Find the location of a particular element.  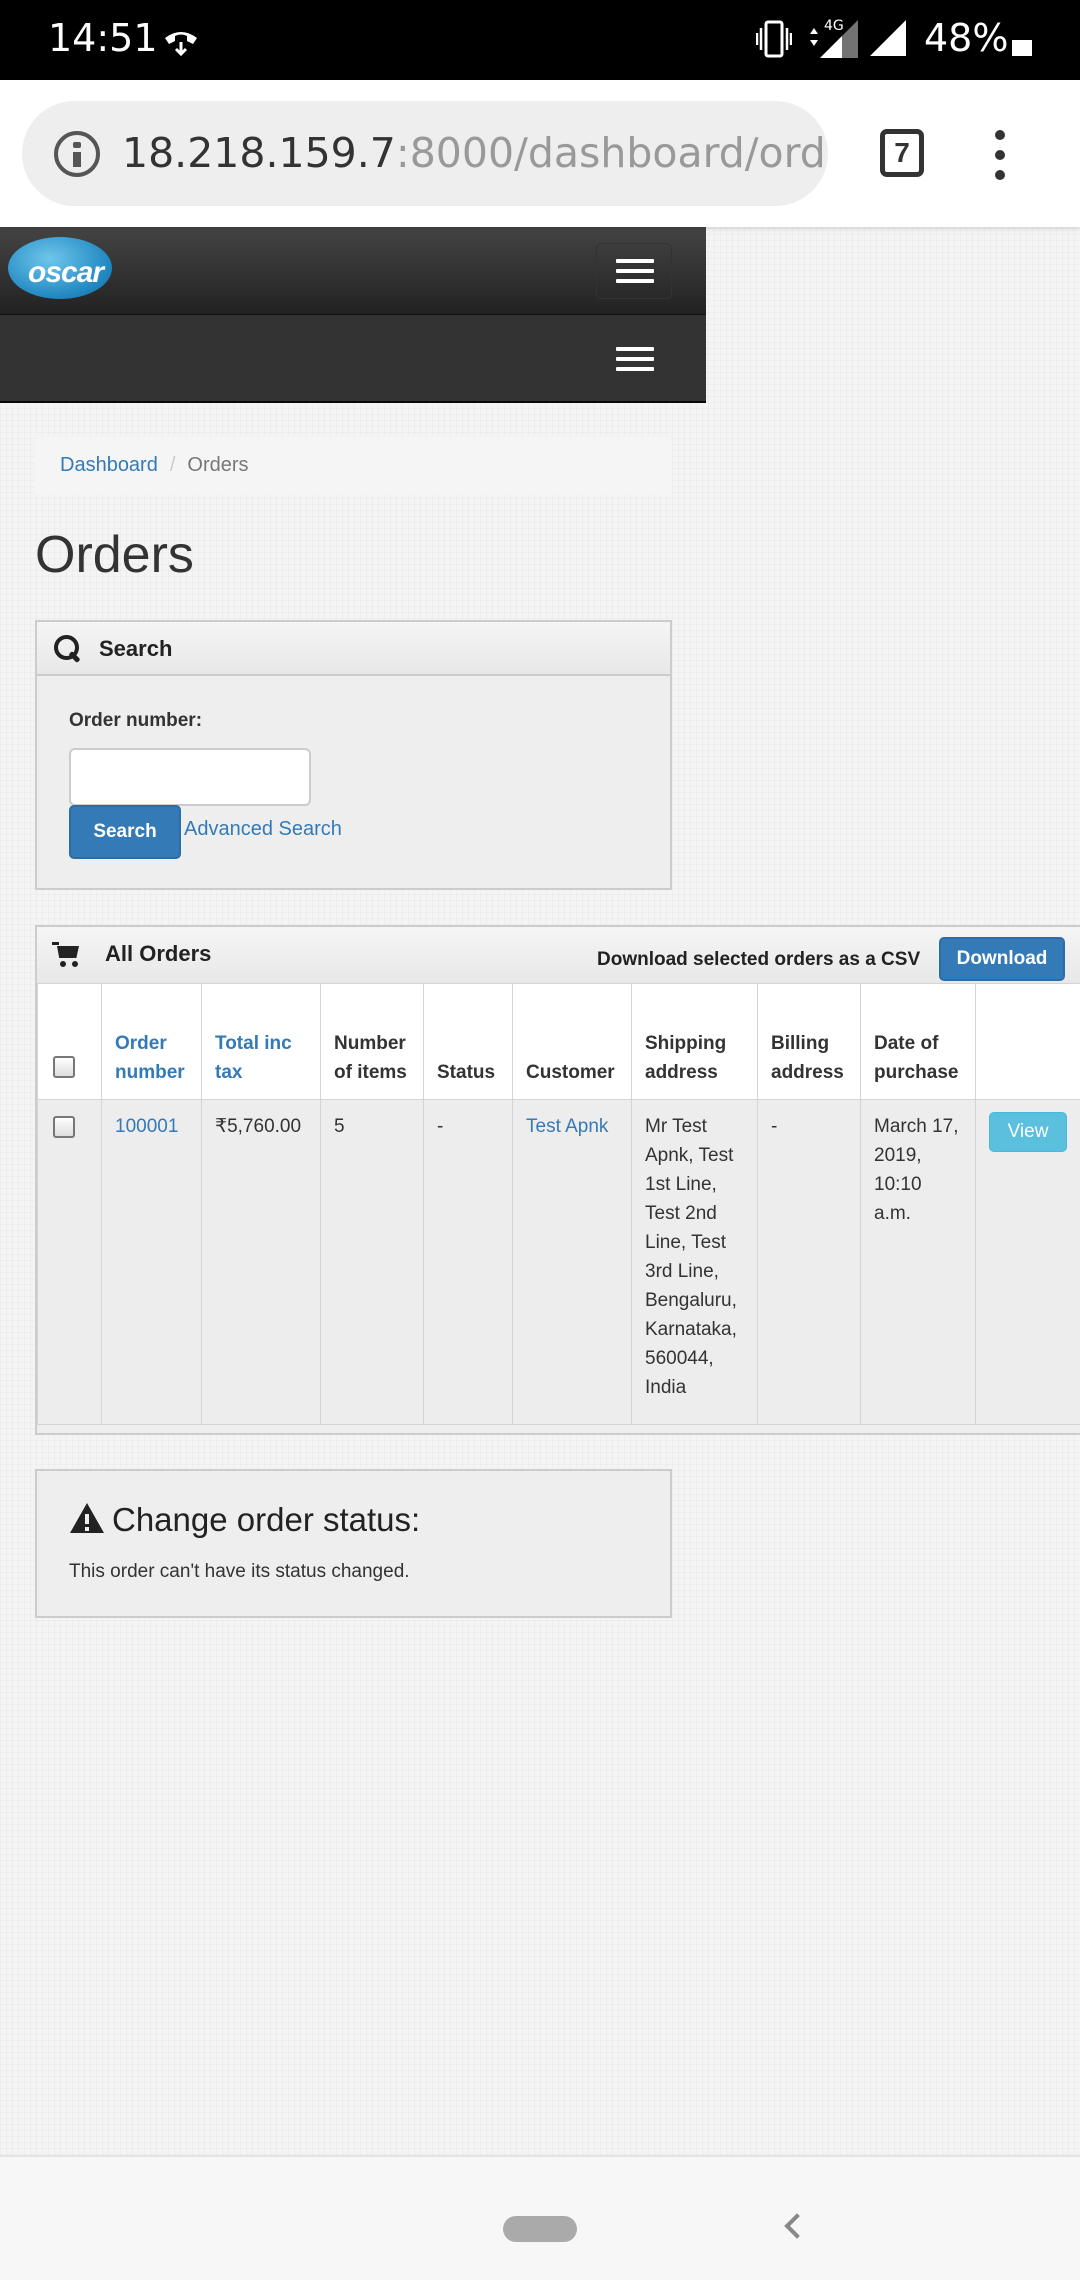

change-status-title: Change order status: is located at coordinates (266, 1519).